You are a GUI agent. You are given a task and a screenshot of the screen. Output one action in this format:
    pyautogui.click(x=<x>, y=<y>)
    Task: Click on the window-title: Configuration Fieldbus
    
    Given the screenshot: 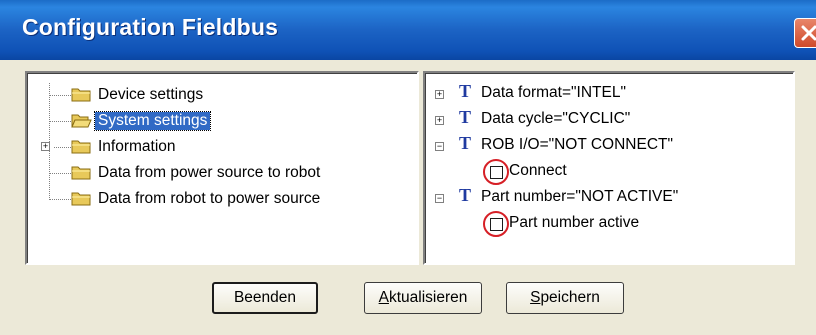 What is the action you would take?
    pyautogui.click(x=150, y=27)
    